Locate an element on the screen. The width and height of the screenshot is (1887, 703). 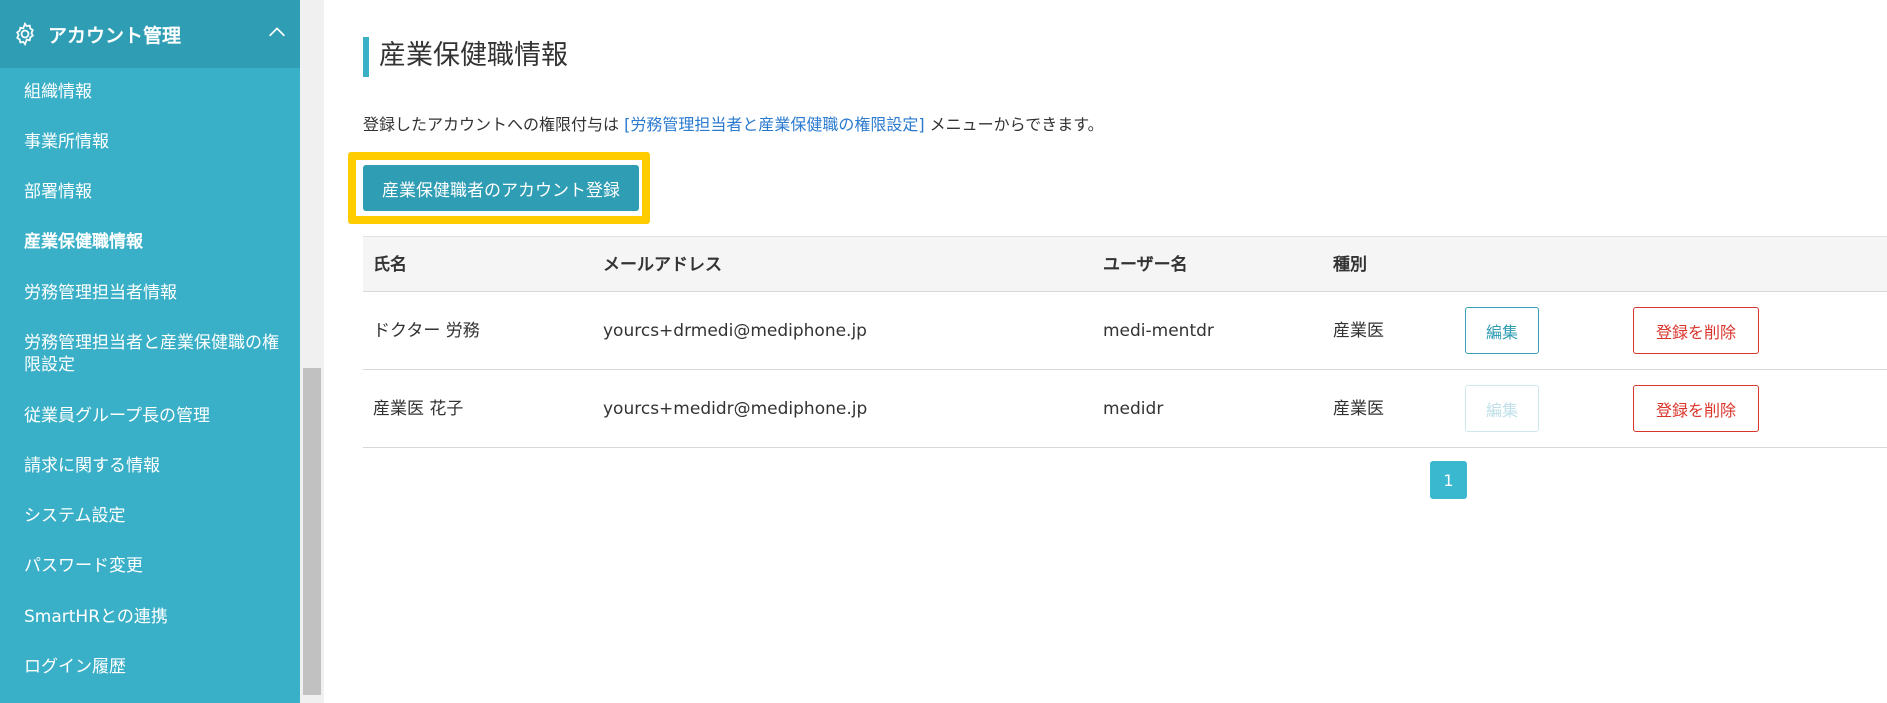
gear-icon is located at coordinates (25, 34).